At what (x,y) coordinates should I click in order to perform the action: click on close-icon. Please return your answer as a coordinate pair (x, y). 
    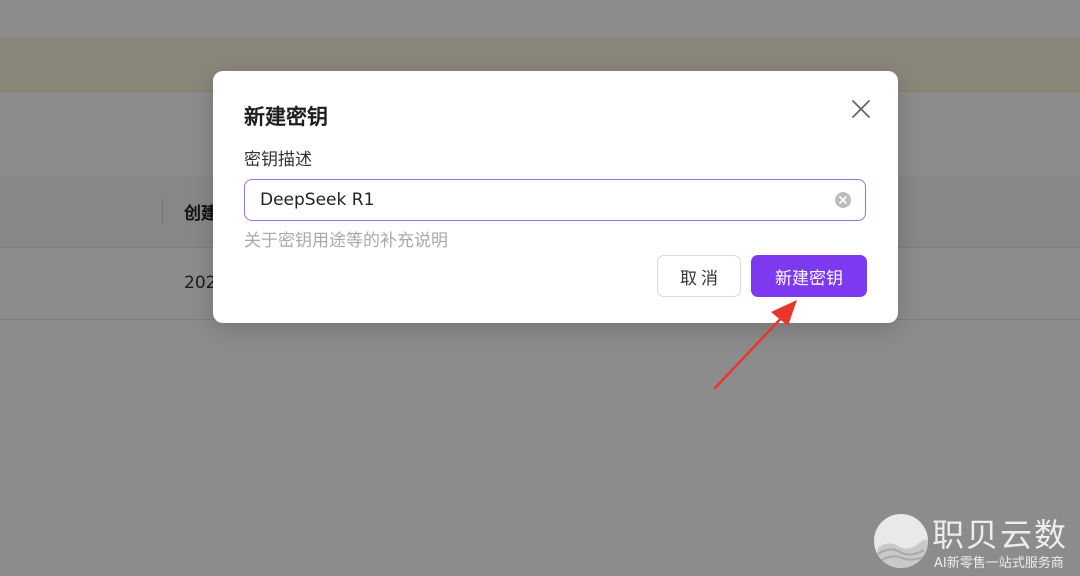
    Looking at the image, I should click on (861, 109).